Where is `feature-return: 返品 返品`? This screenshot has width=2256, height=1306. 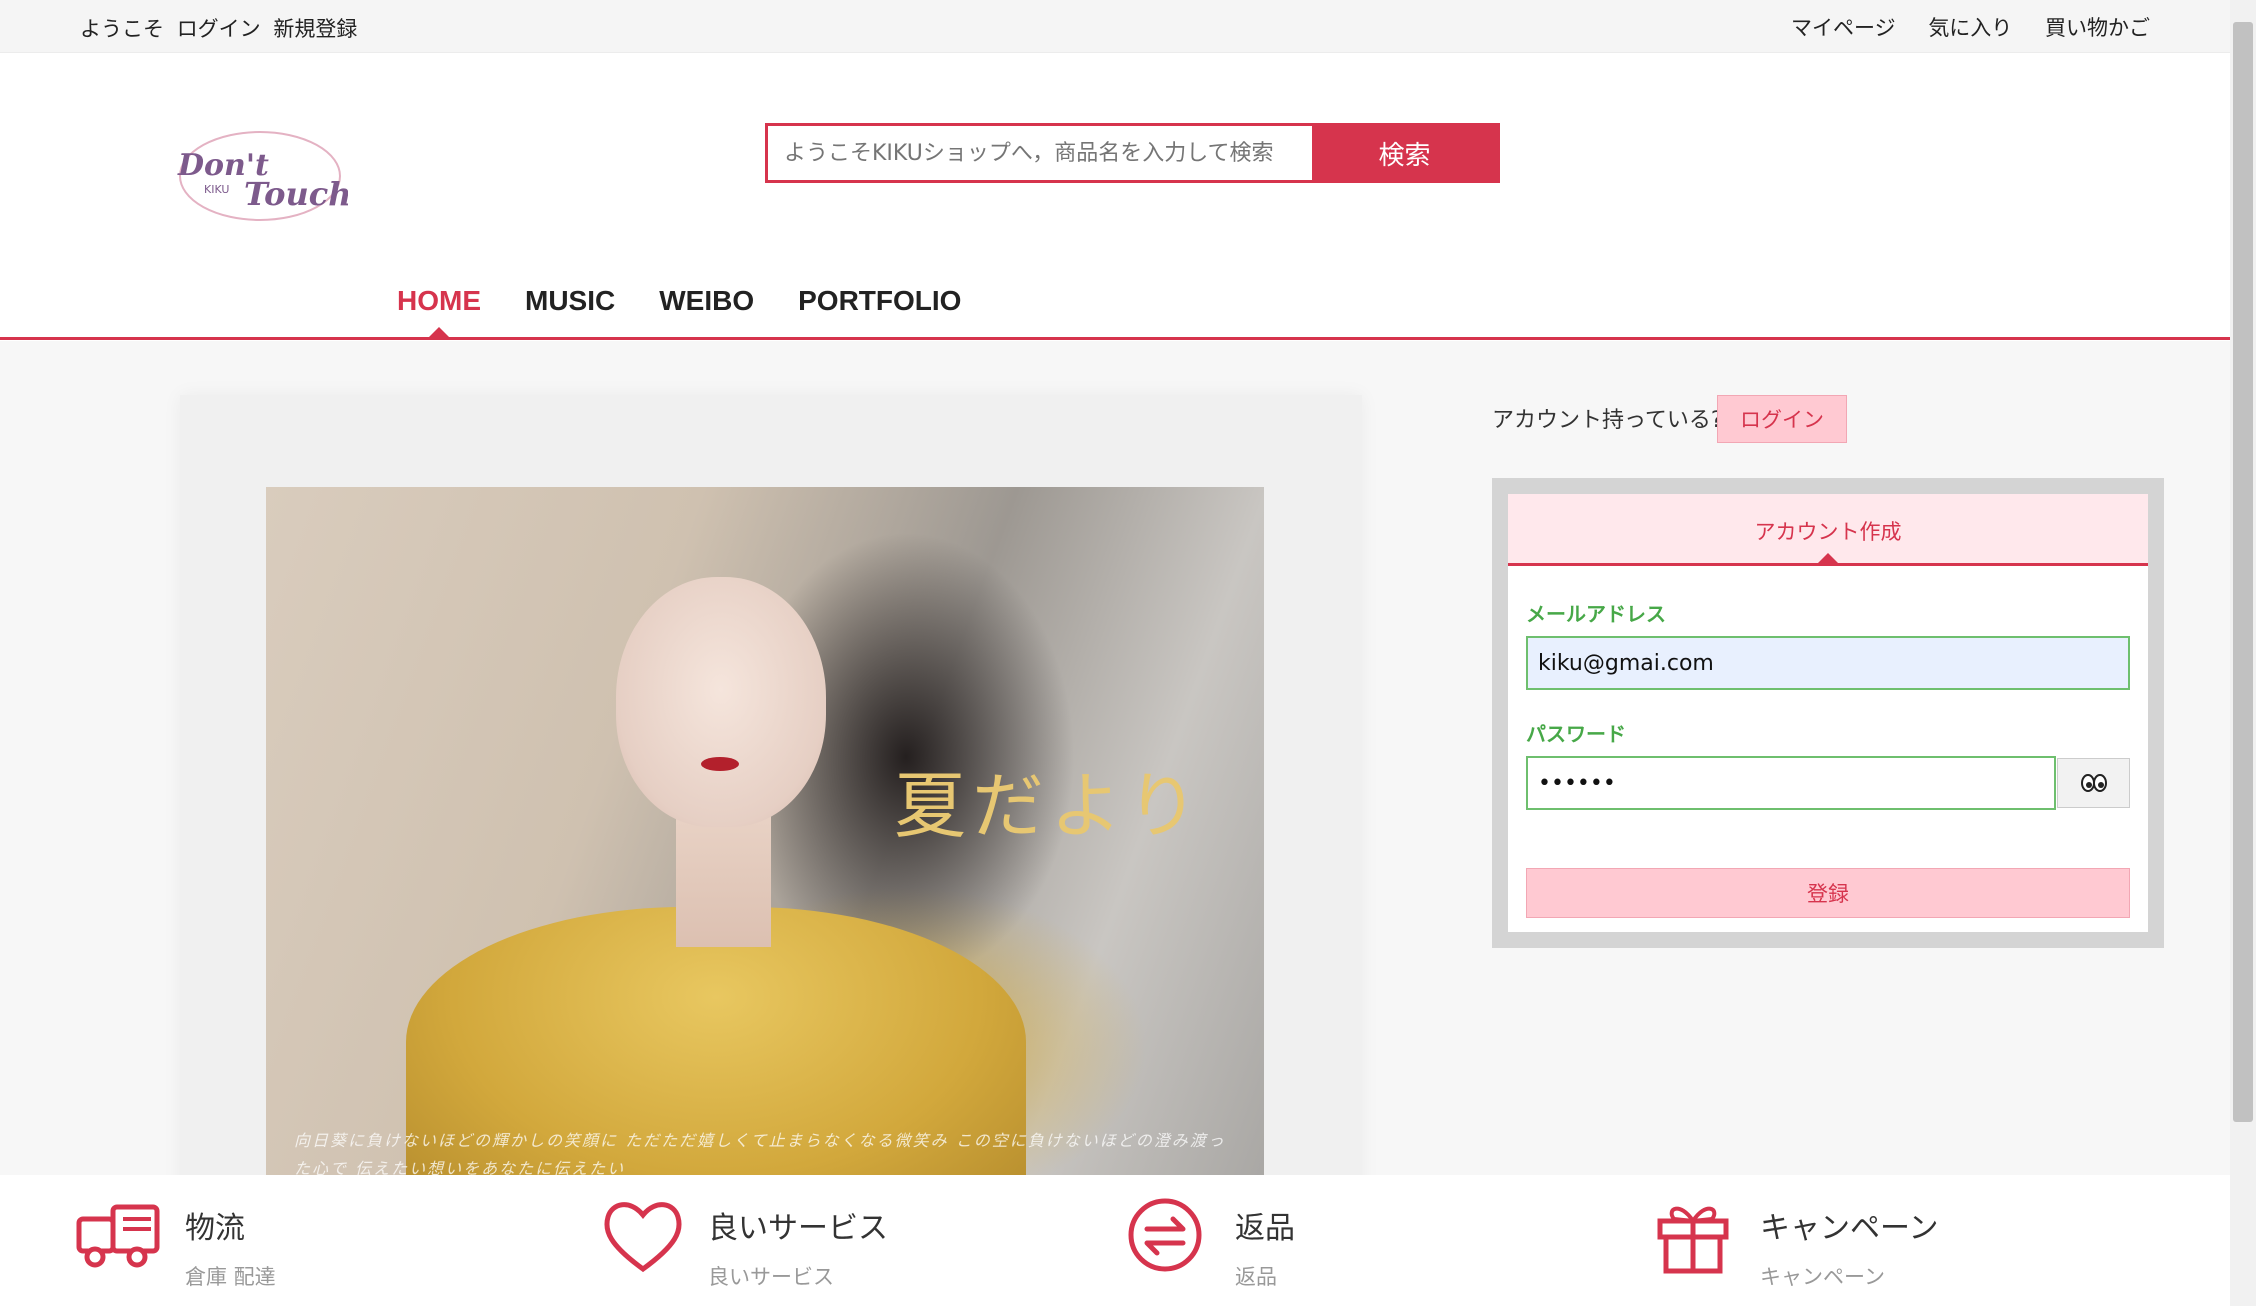
feature-return: 返品 返品 is located at coordinates (1210, 1243).